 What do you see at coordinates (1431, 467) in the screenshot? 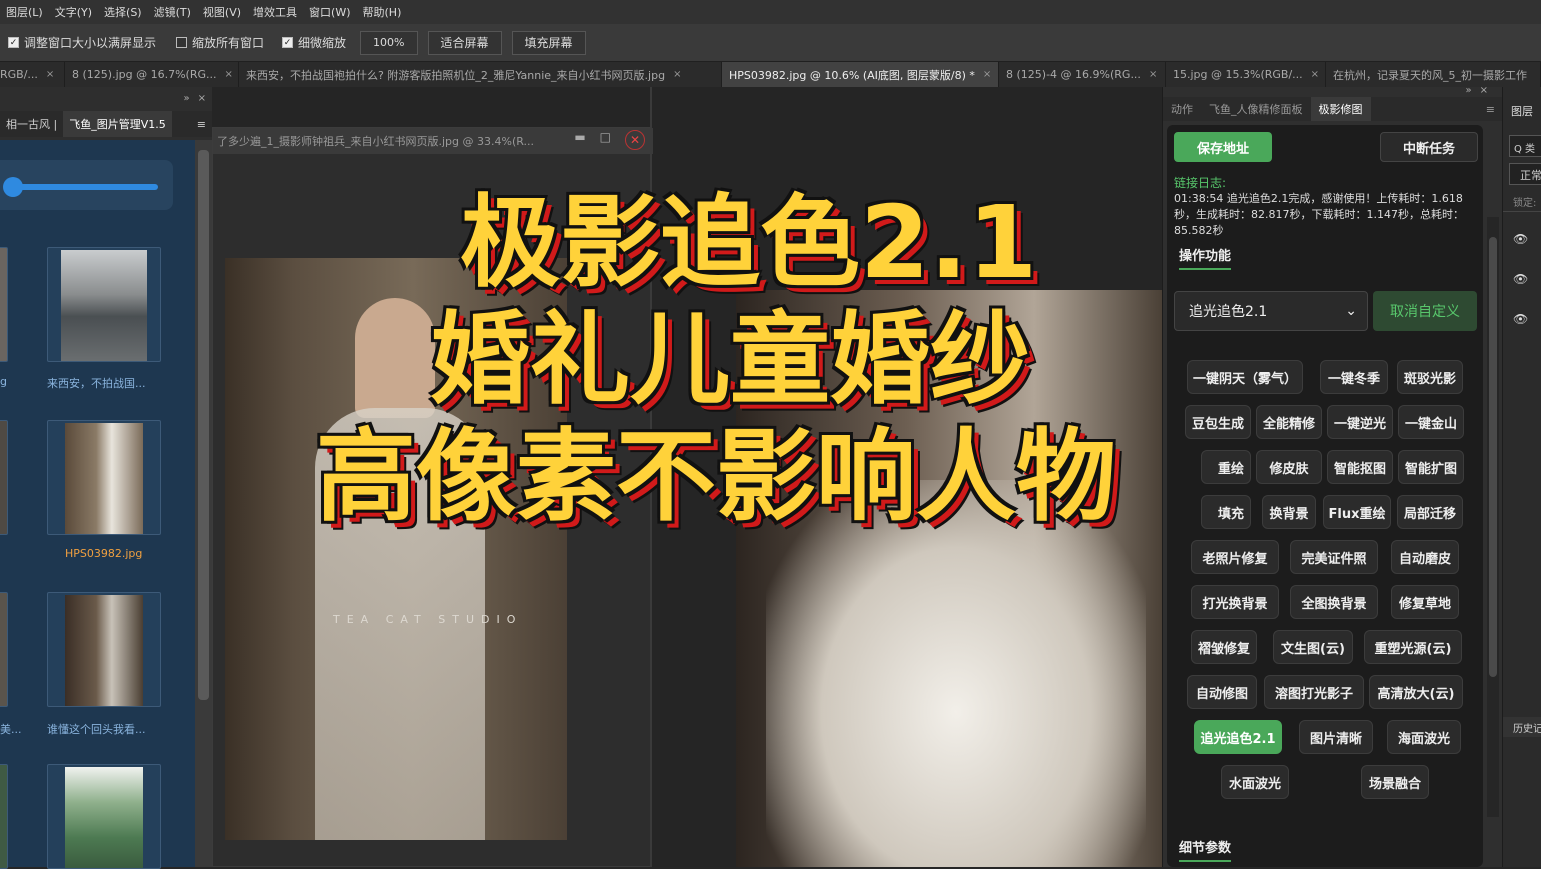
I see `func-button: 智能扩图` at bounding box center [1431, 467].